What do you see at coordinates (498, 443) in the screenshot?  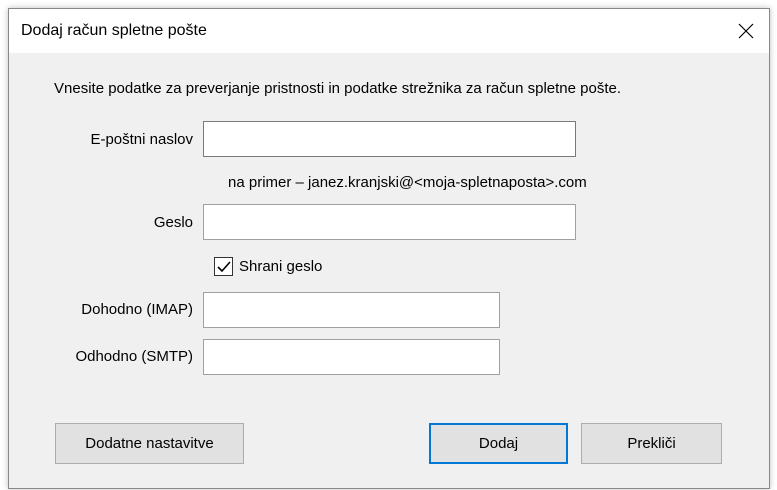 I see `add-button: Dodaj` at bounding box center [498, 443].